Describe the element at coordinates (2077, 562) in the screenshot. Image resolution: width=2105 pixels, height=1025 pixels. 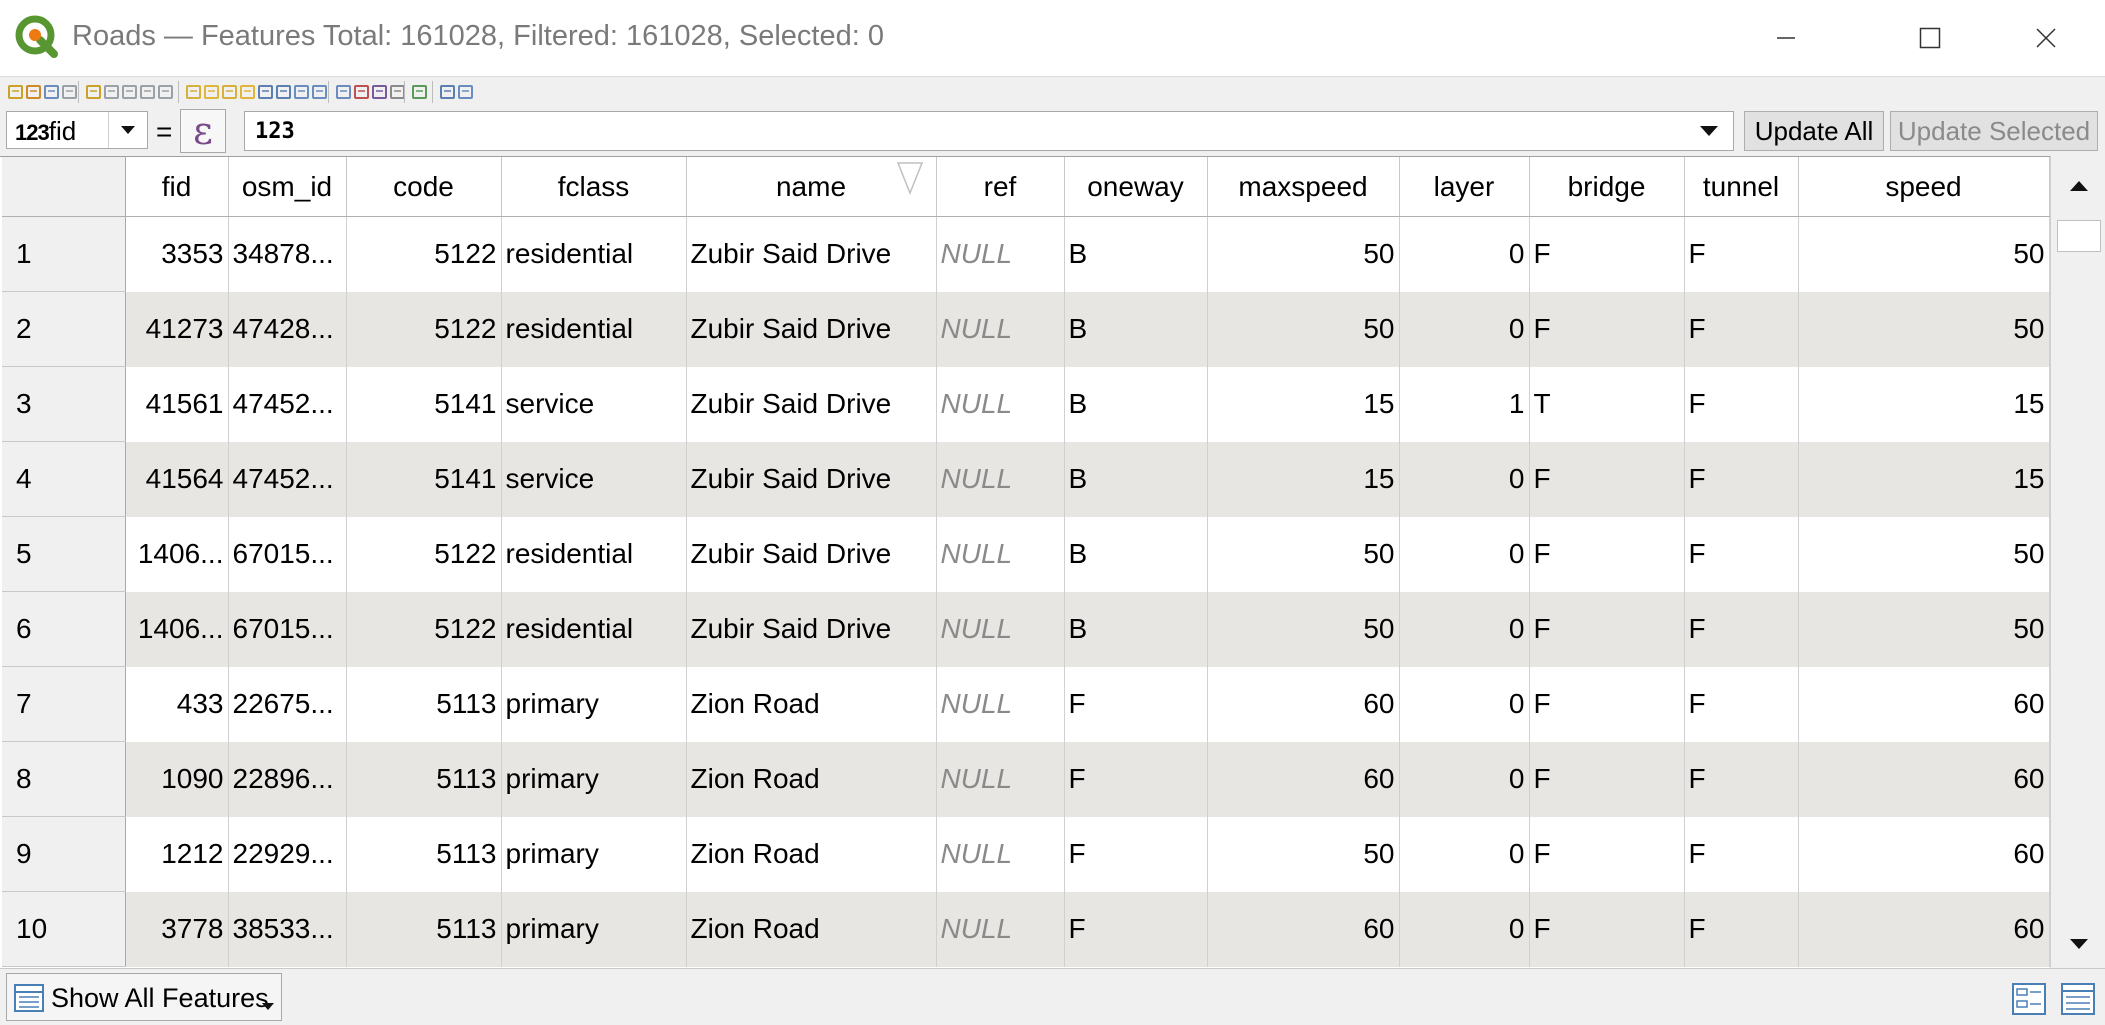
I see `vertical-scrollbar` at that location.